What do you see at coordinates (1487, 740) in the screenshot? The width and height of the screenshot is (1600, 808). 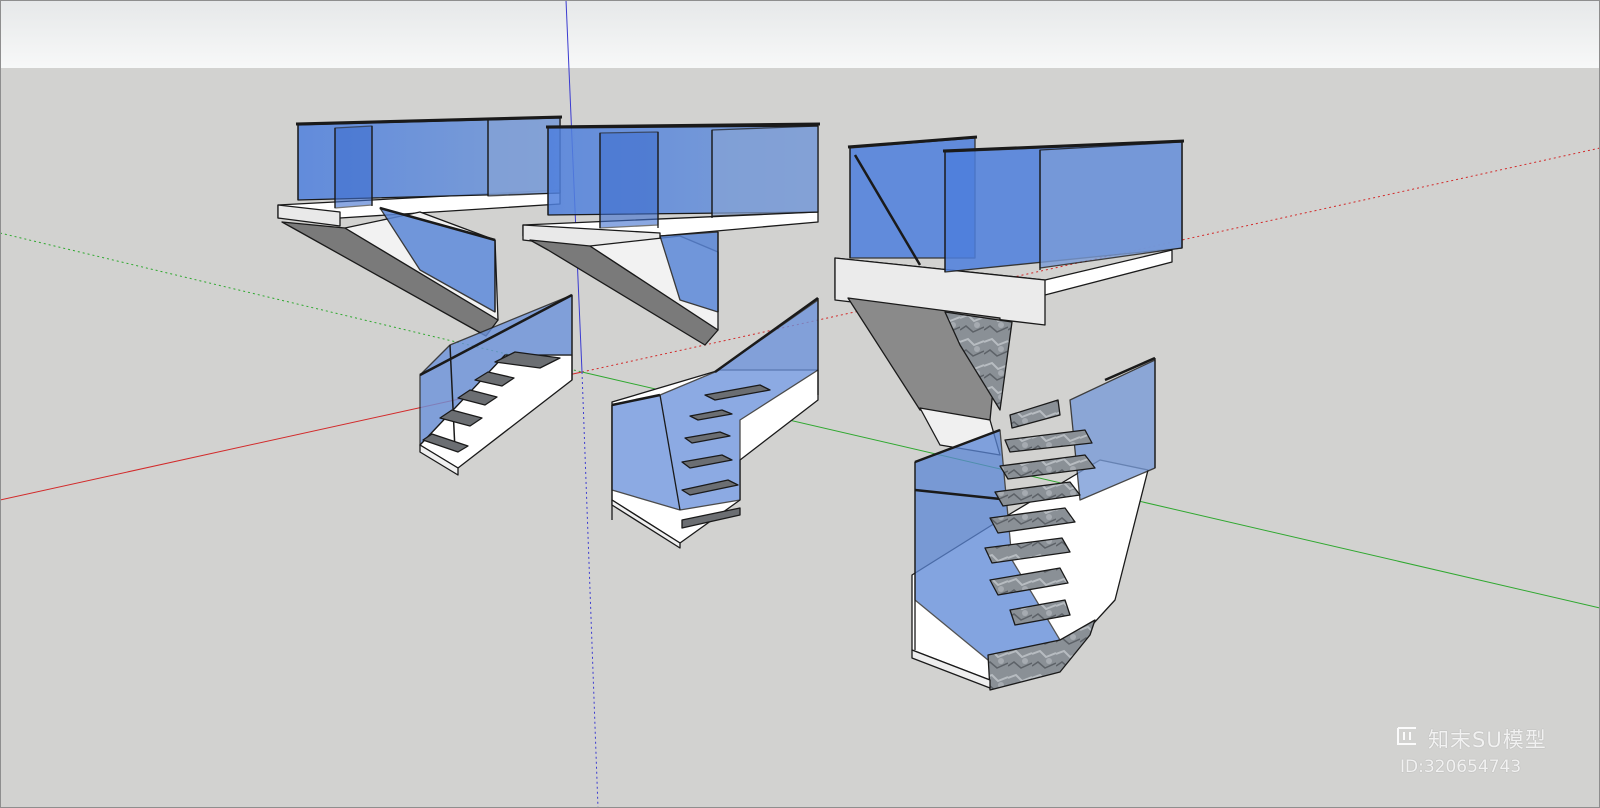 I see `watermark-brand: 知末SU模型` at bounding box center [1487, 740].